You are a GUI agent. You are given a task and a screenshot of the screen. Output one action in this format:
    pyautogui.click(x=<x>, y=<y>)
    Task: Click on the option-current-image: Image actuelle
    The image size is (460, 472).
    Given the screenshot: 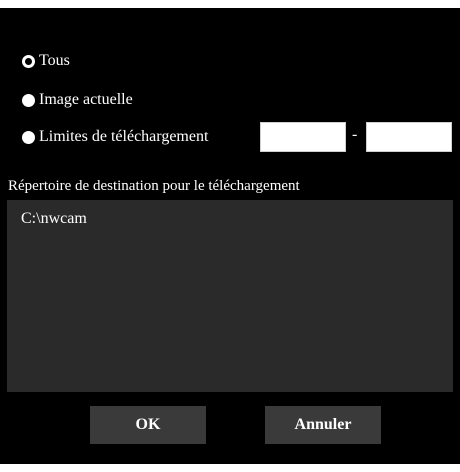 What is the action you would take?
    pyautogui.click(x=77, y=100)
    